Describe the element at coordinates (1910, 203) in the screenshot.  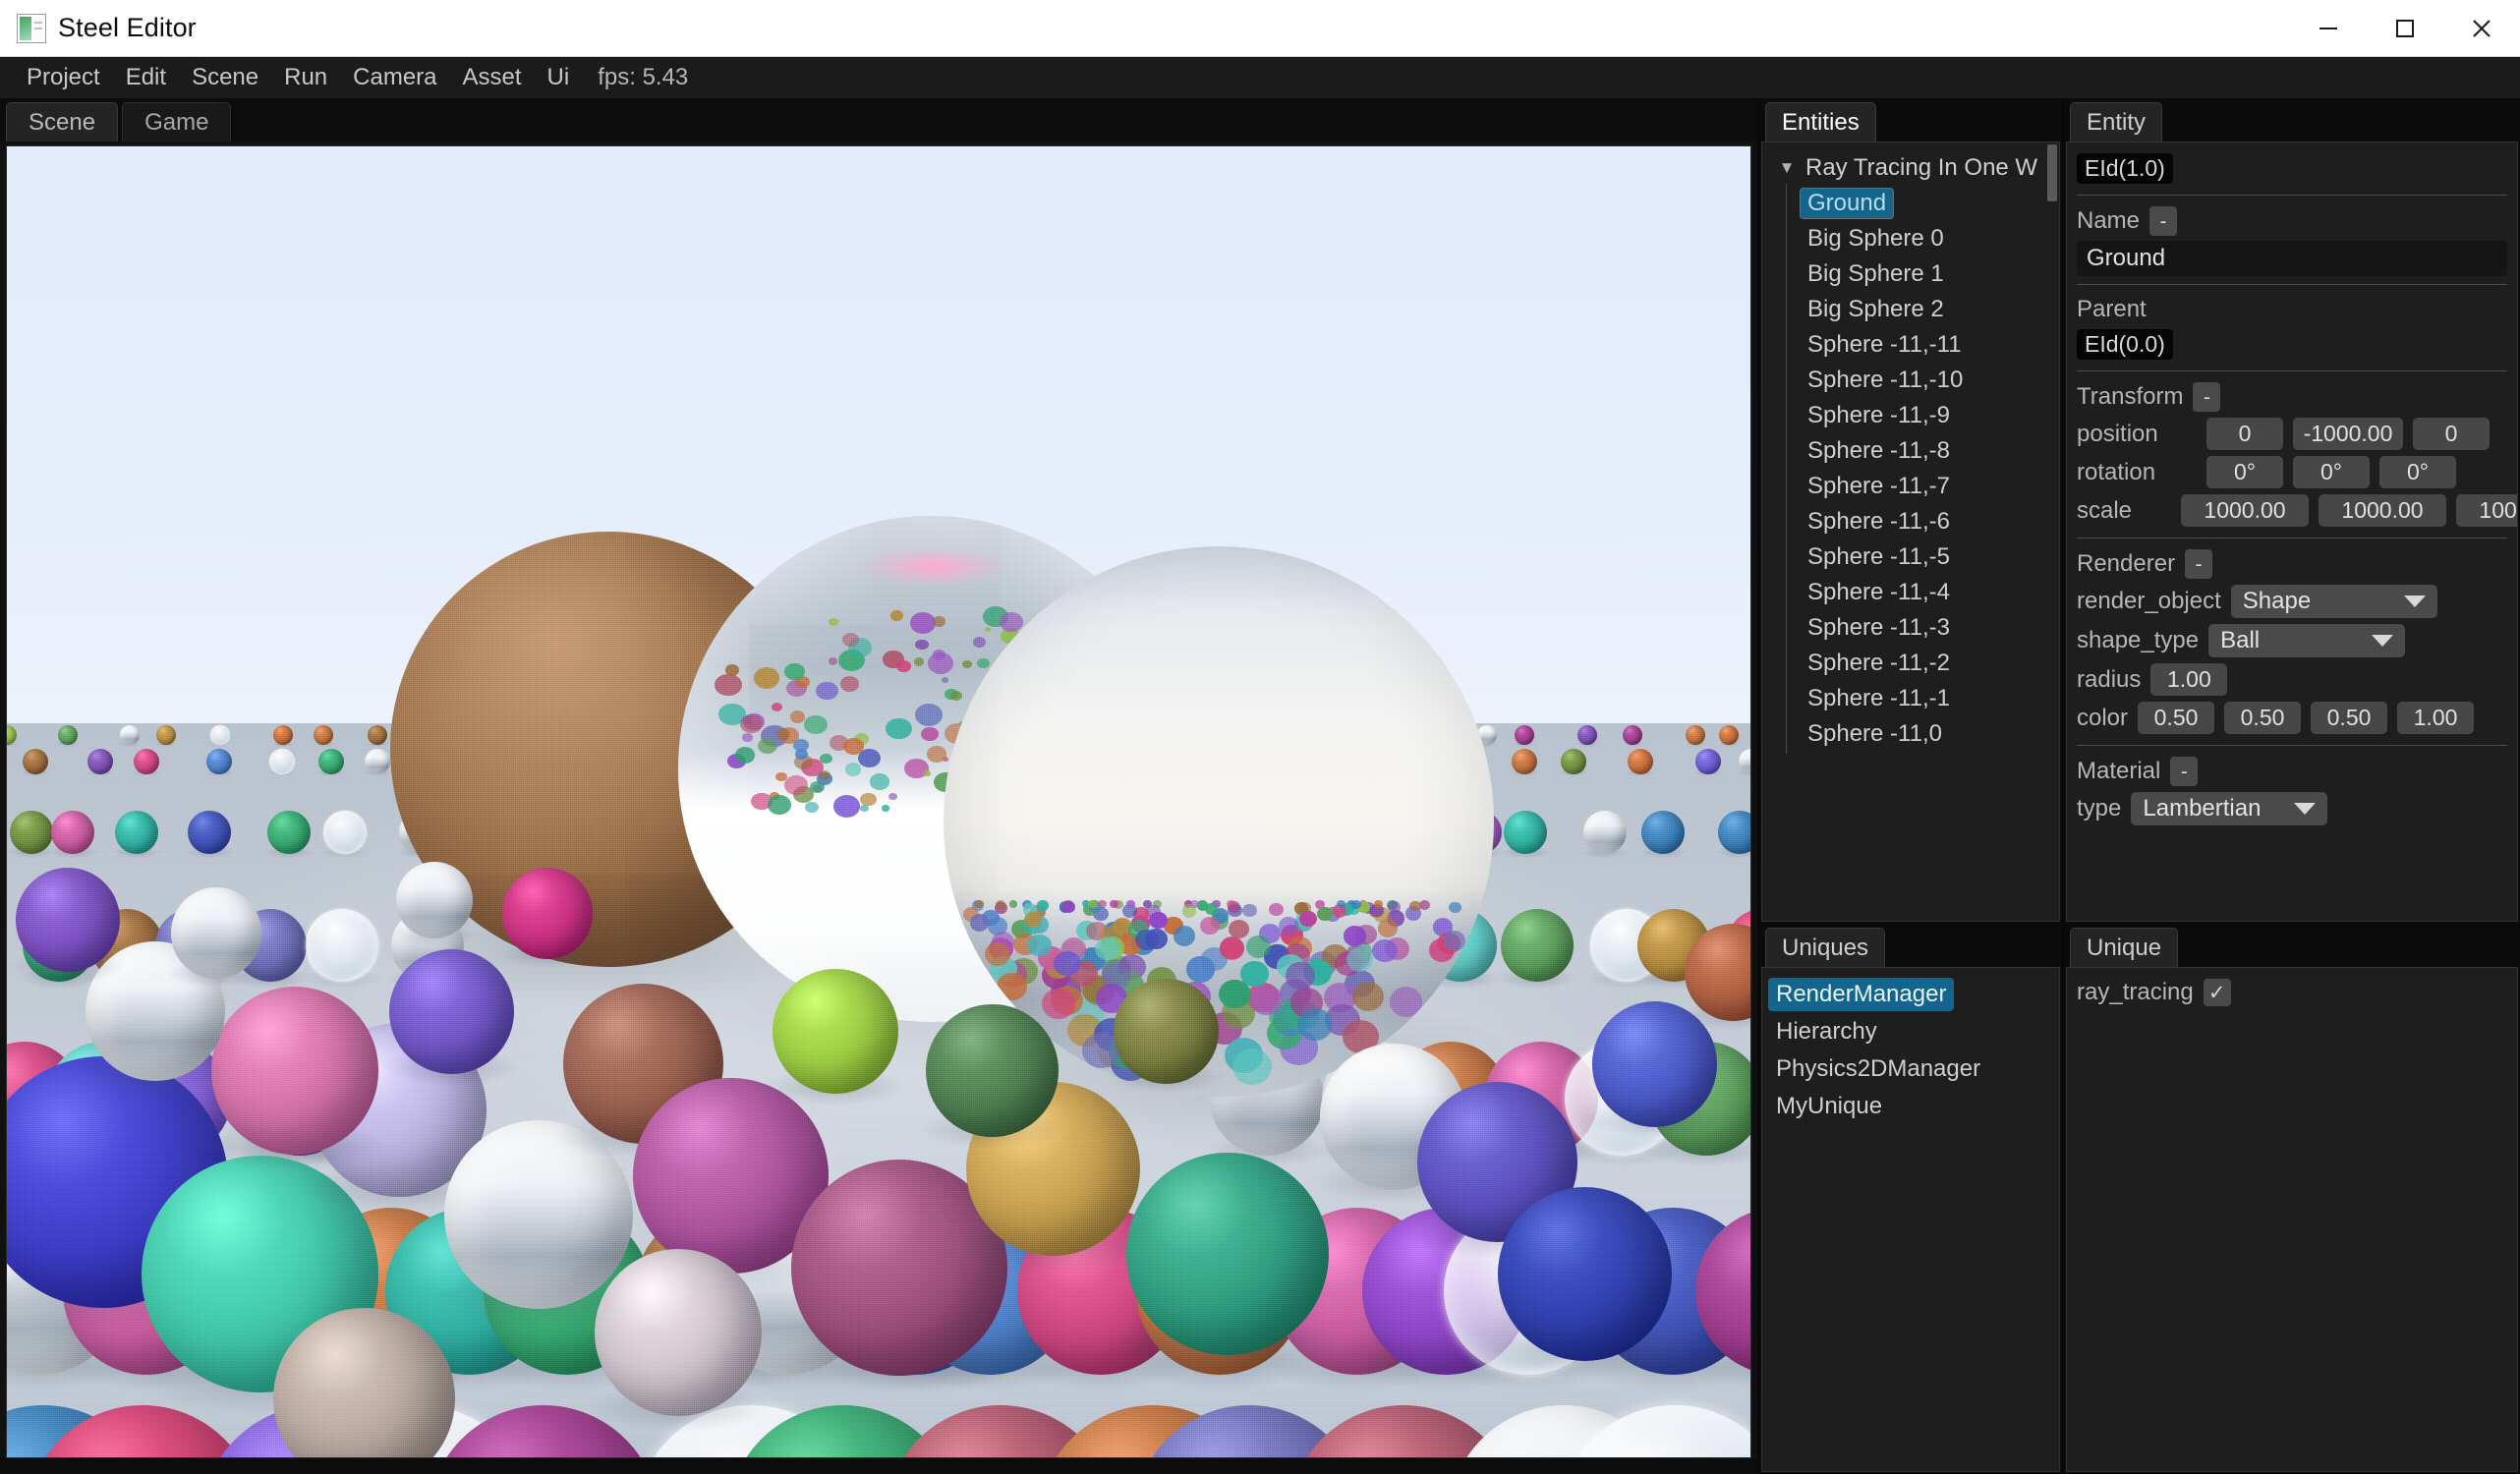
I see `entity-tree-item: Ground` at that location.